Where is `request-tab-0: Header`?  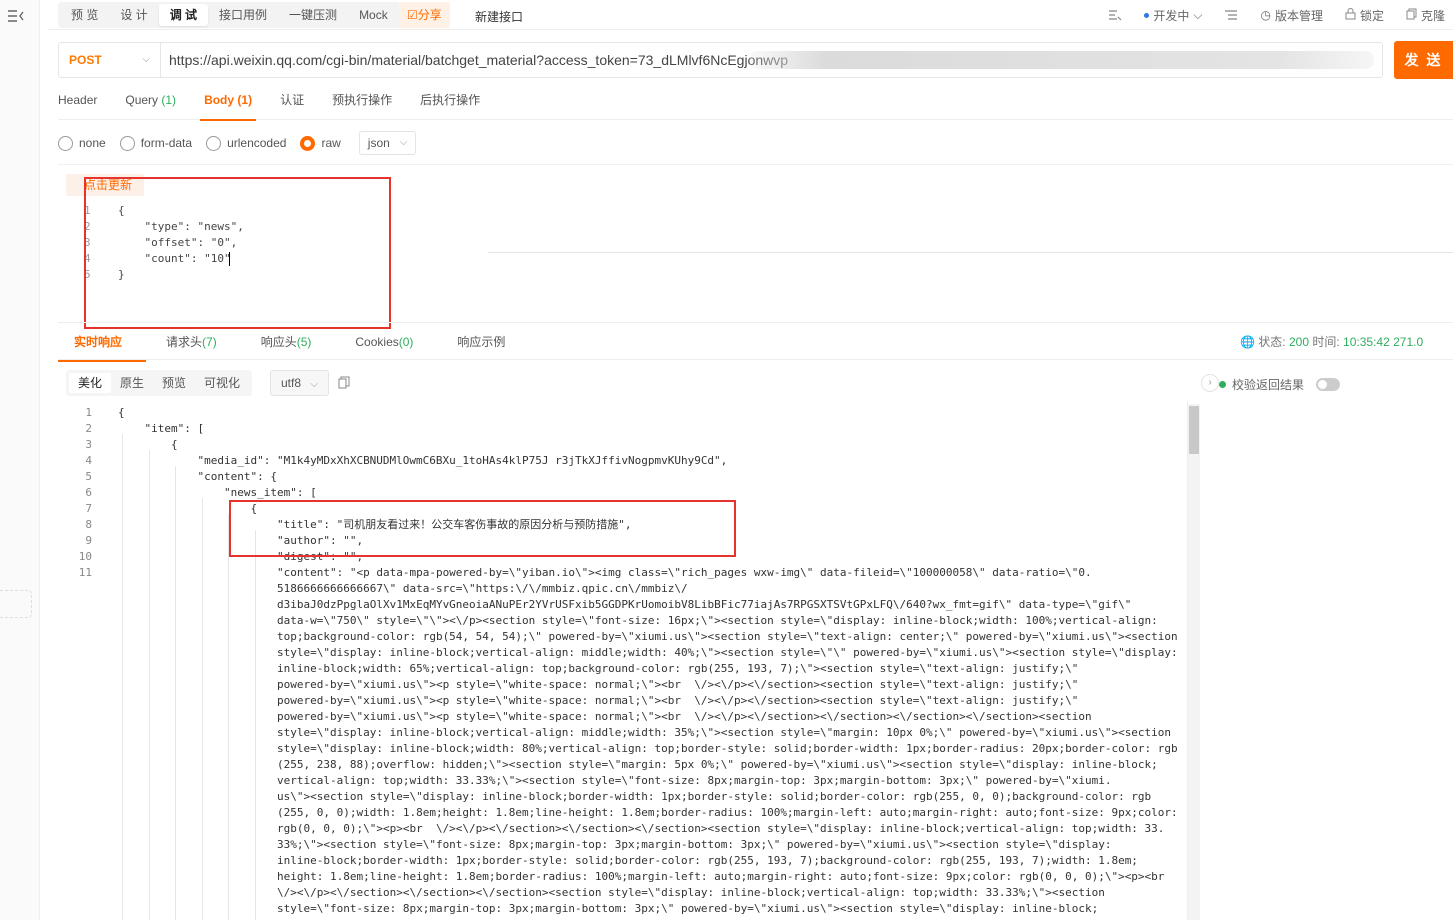
request-tab-0: Header is located at coordinates (84, 103).